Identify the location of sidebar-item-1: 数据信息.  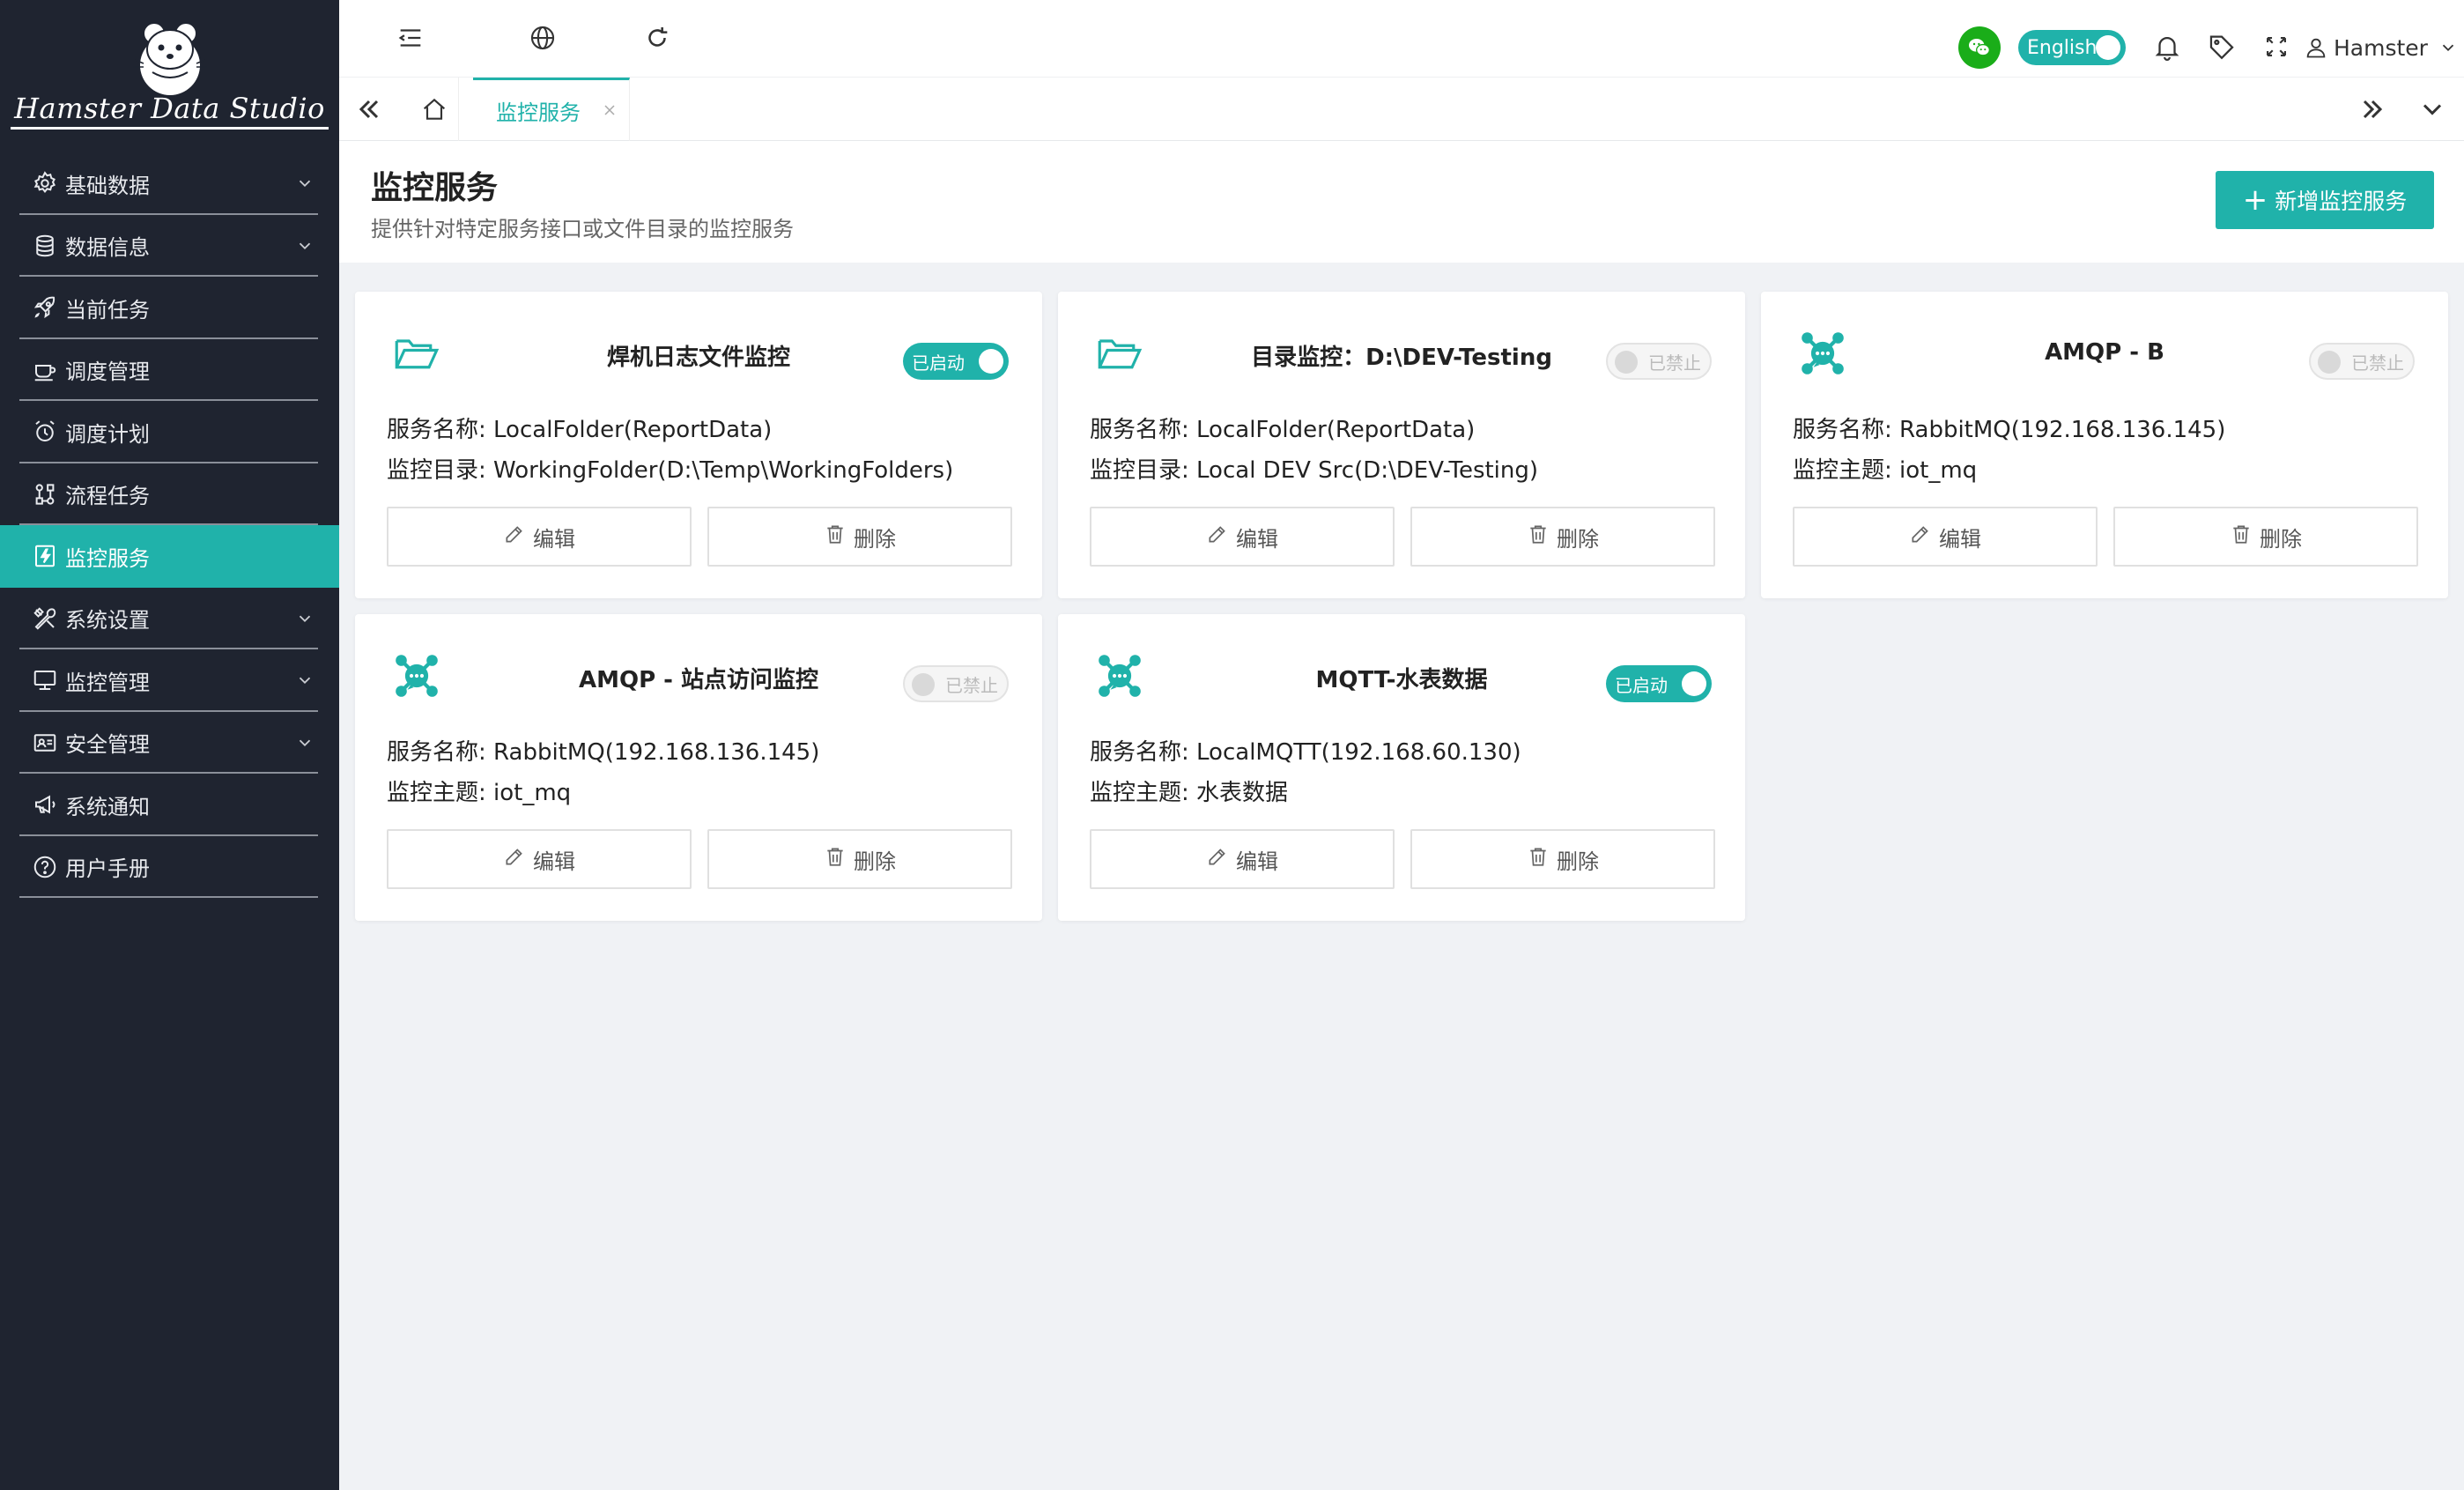
(169, 246).